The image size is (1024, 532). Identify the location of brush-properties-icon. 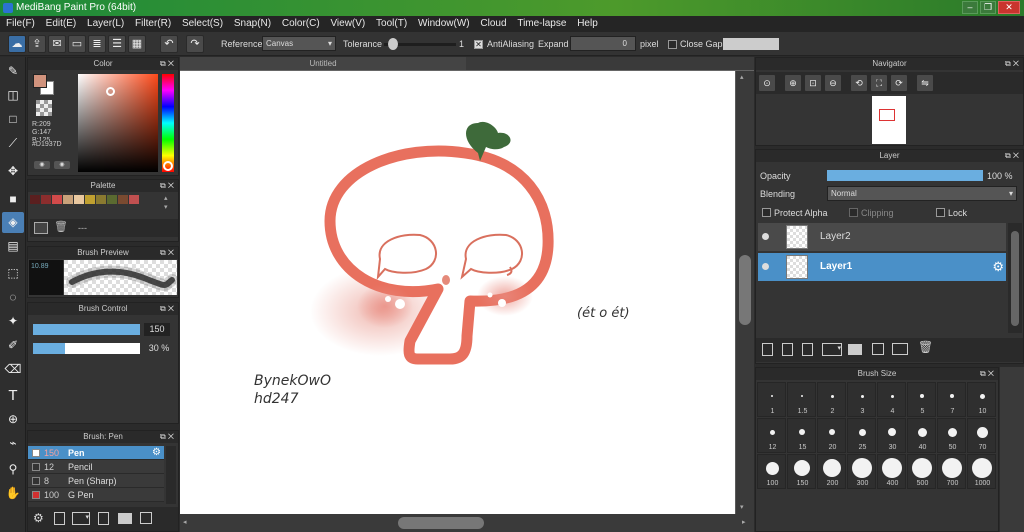
(103, 518).